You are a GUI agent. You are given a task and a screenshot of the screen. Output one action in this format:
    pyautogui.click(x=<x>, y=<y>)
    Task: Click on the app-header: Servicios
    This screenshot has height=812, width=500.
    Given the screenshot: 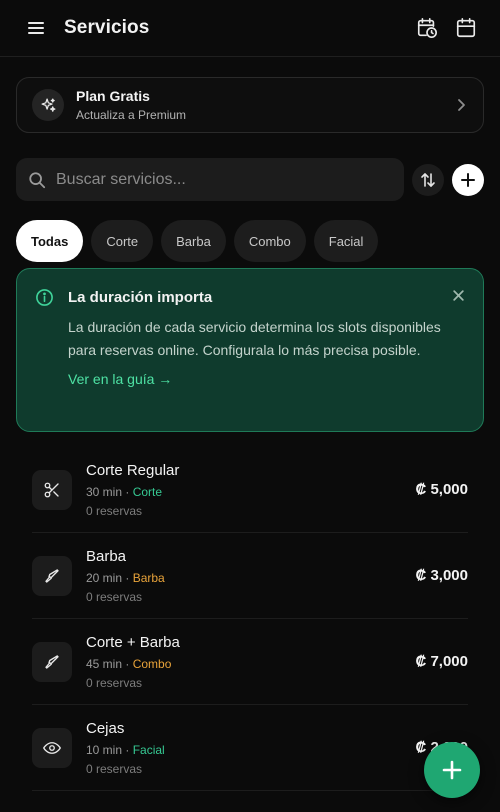 What is the action you would take?
    pyautogui.click(x=250, y=28)
    